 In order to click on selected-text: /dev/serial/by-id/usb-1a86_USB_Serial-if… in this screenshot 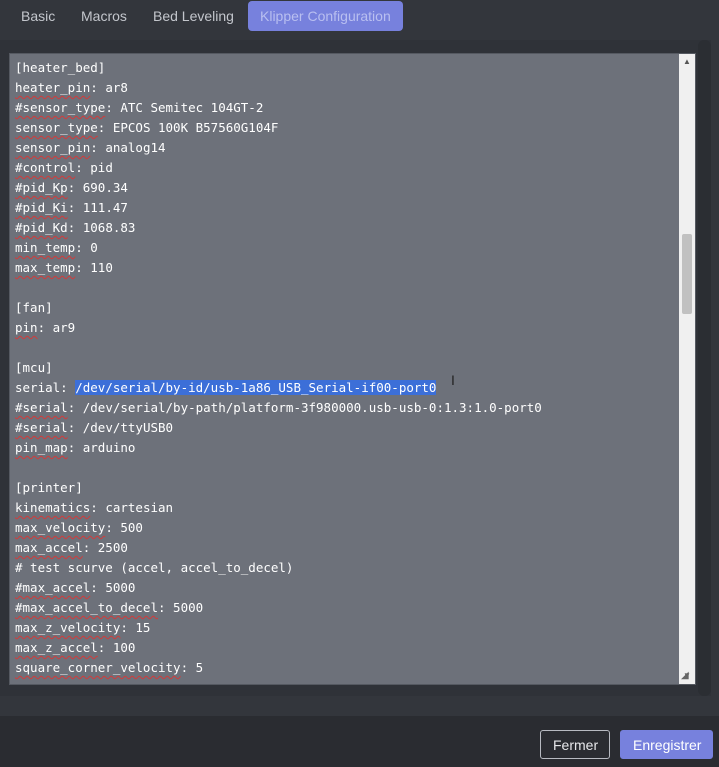, I will do `click(256, 387)`.